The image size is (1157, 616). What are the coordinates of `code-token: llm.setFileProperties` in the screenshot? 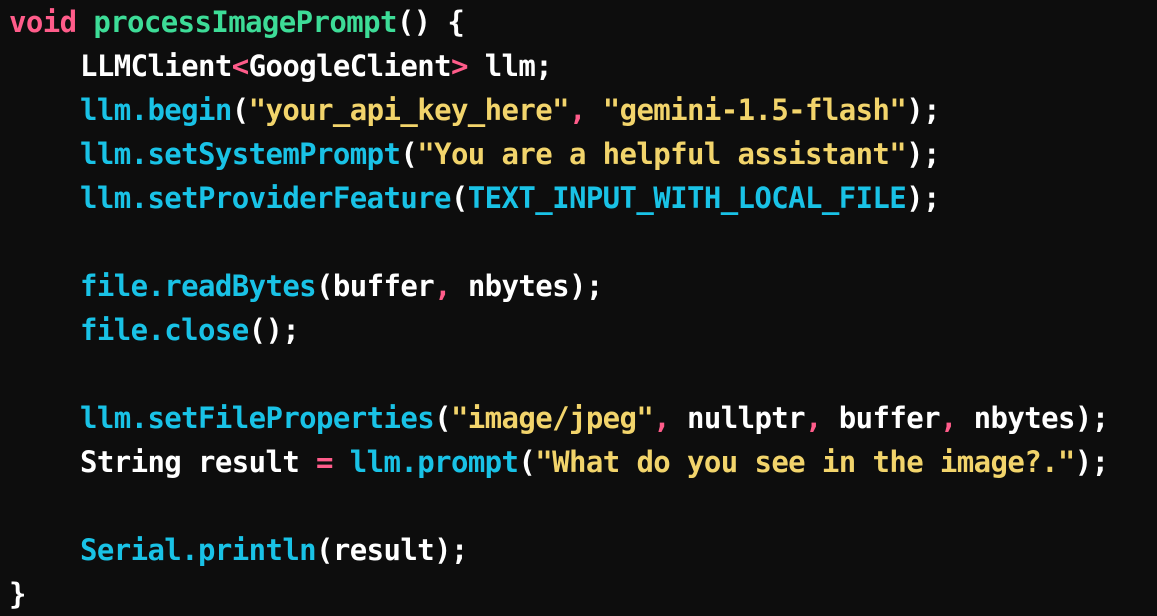 It's located at (257, 418).